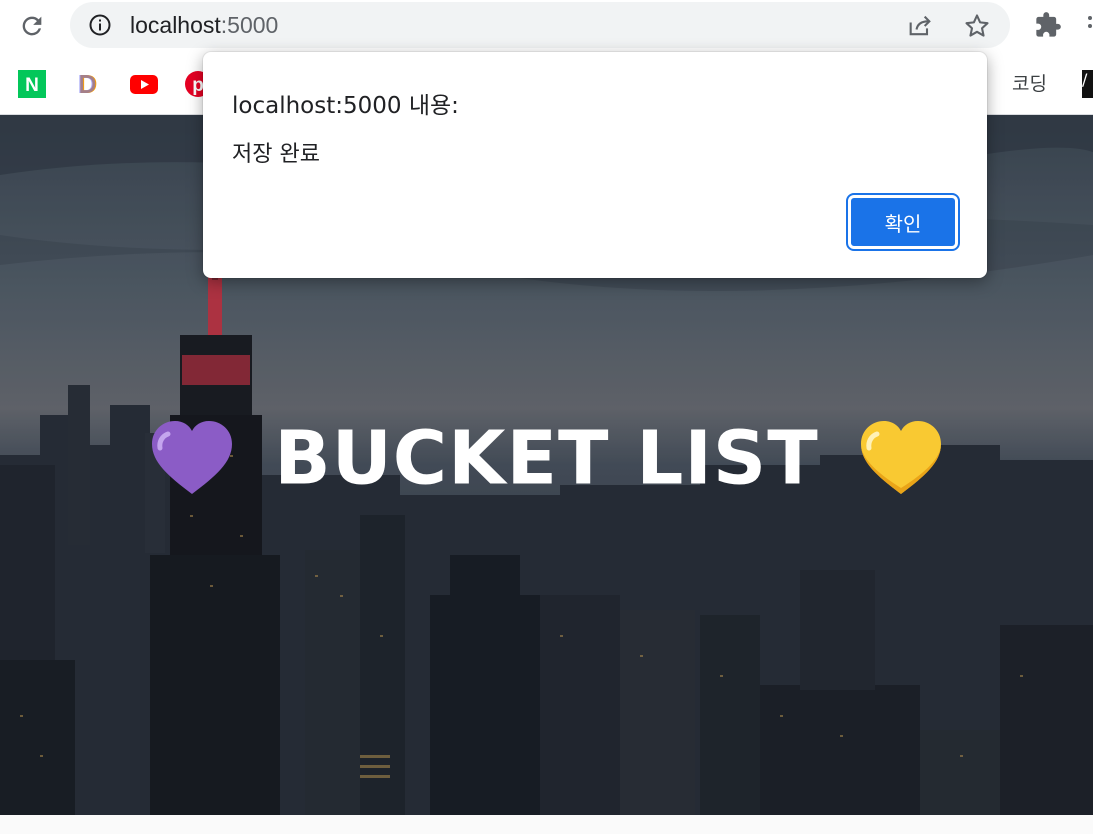 The height and width of the screenshot is (834, 1093). I want to click on svg-text: D, so click(87, 84).